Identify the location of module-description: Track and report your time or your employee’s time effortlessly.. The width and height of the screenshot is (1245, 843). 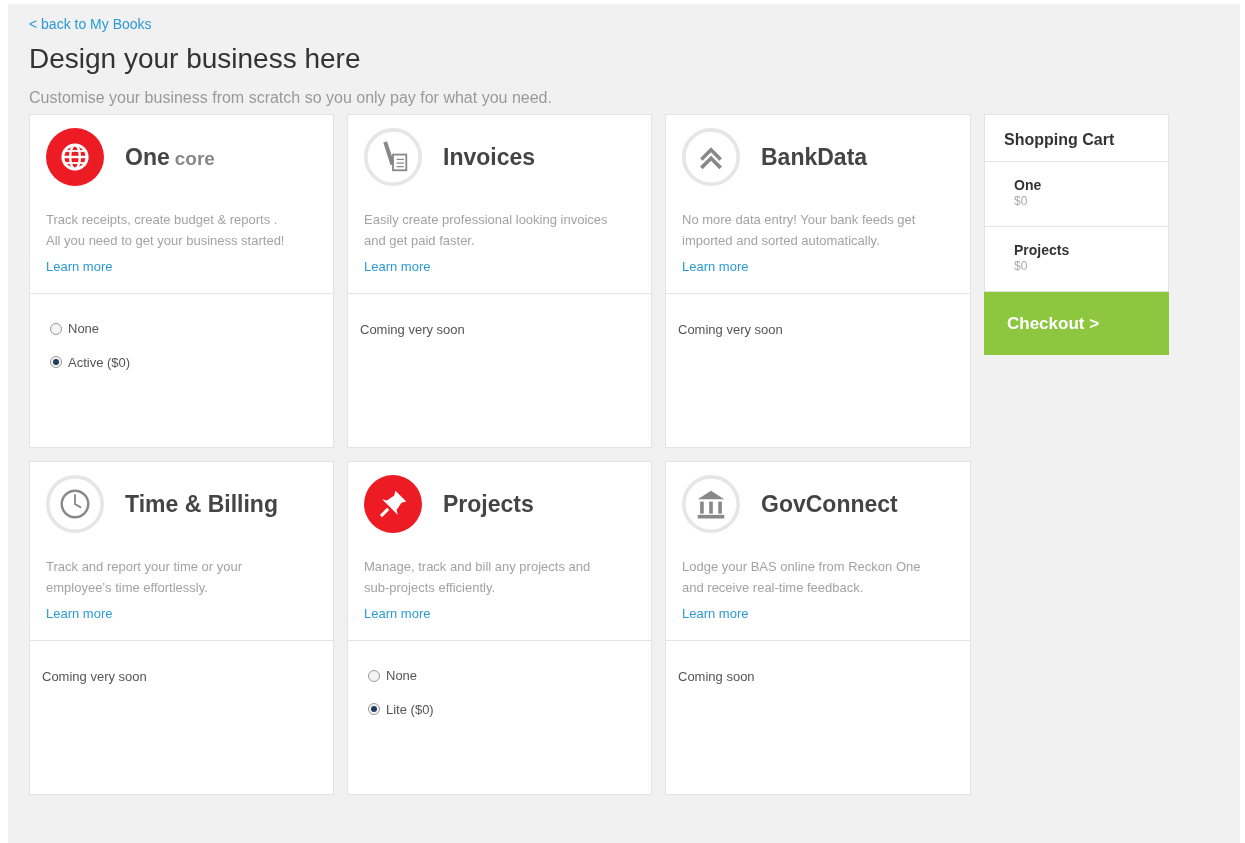
(145, 577).